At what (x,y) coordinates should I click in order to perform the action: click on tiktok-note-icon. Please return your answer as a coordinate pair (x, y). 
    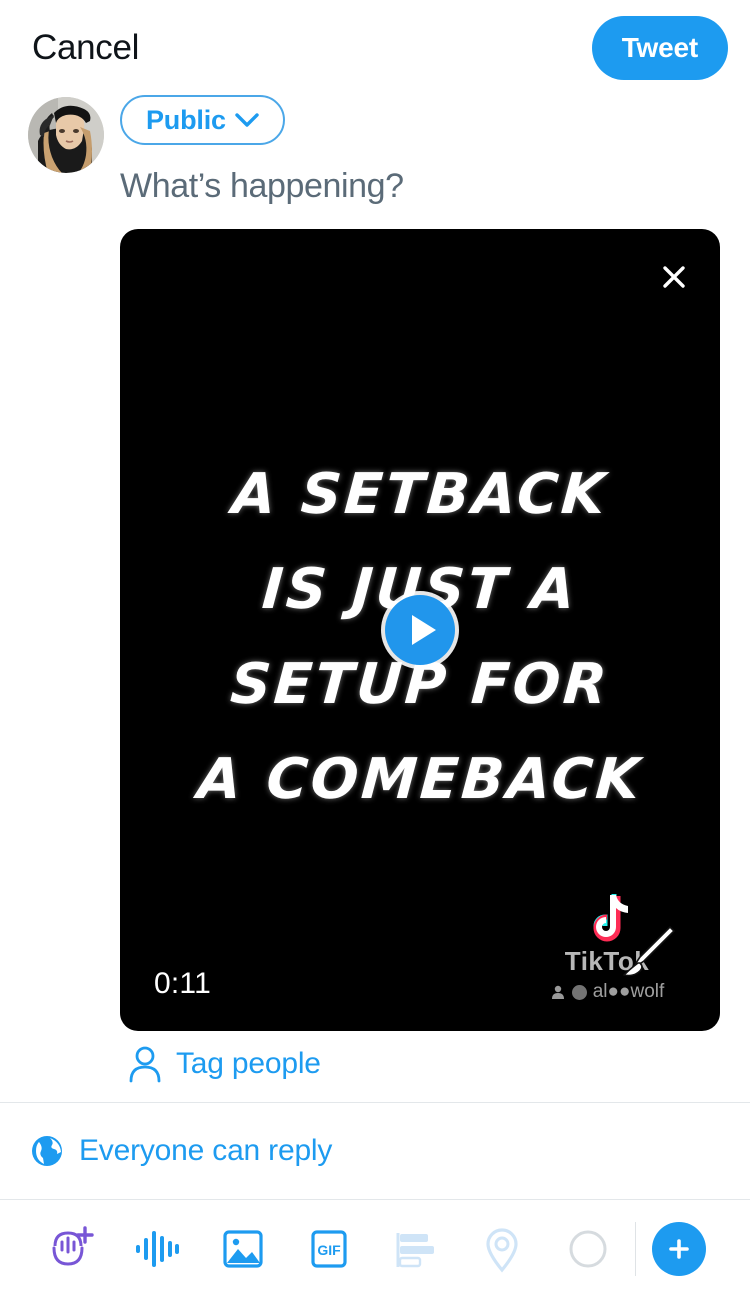
    Looking at the image, I should click on (607, 921).